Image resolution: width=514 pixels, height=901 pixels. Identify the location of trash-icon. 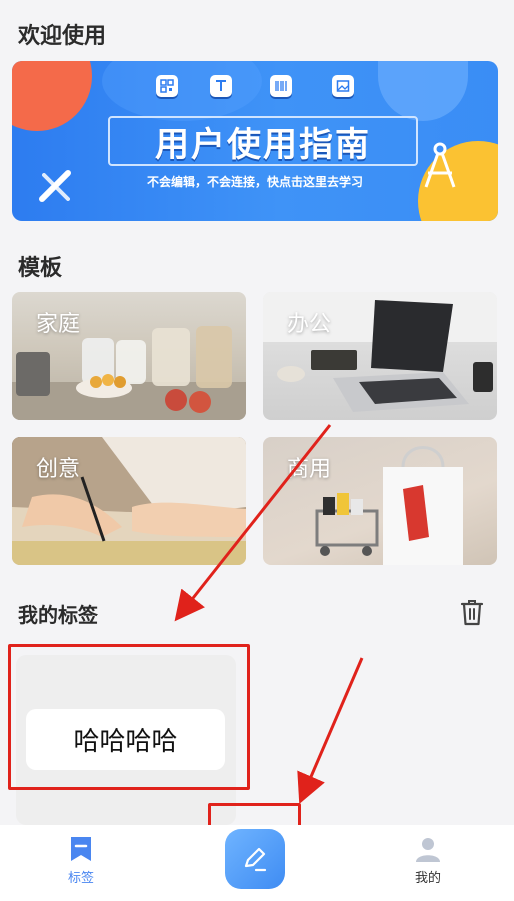
(472, 613).